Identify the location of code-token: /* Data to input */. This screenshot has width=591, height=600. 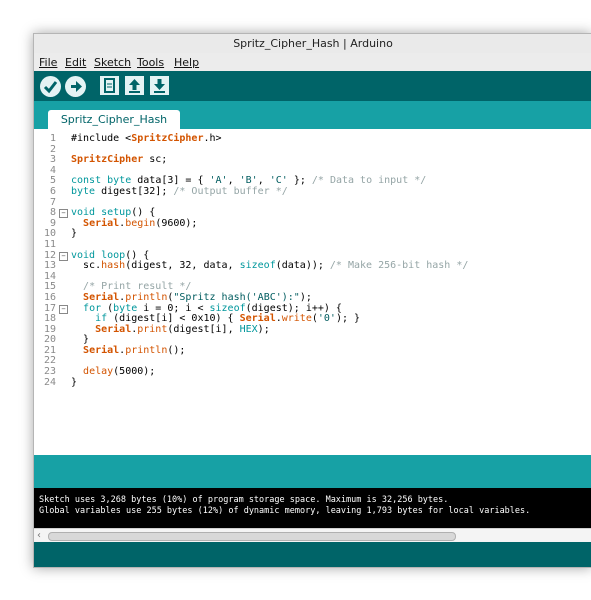
(369, 181).